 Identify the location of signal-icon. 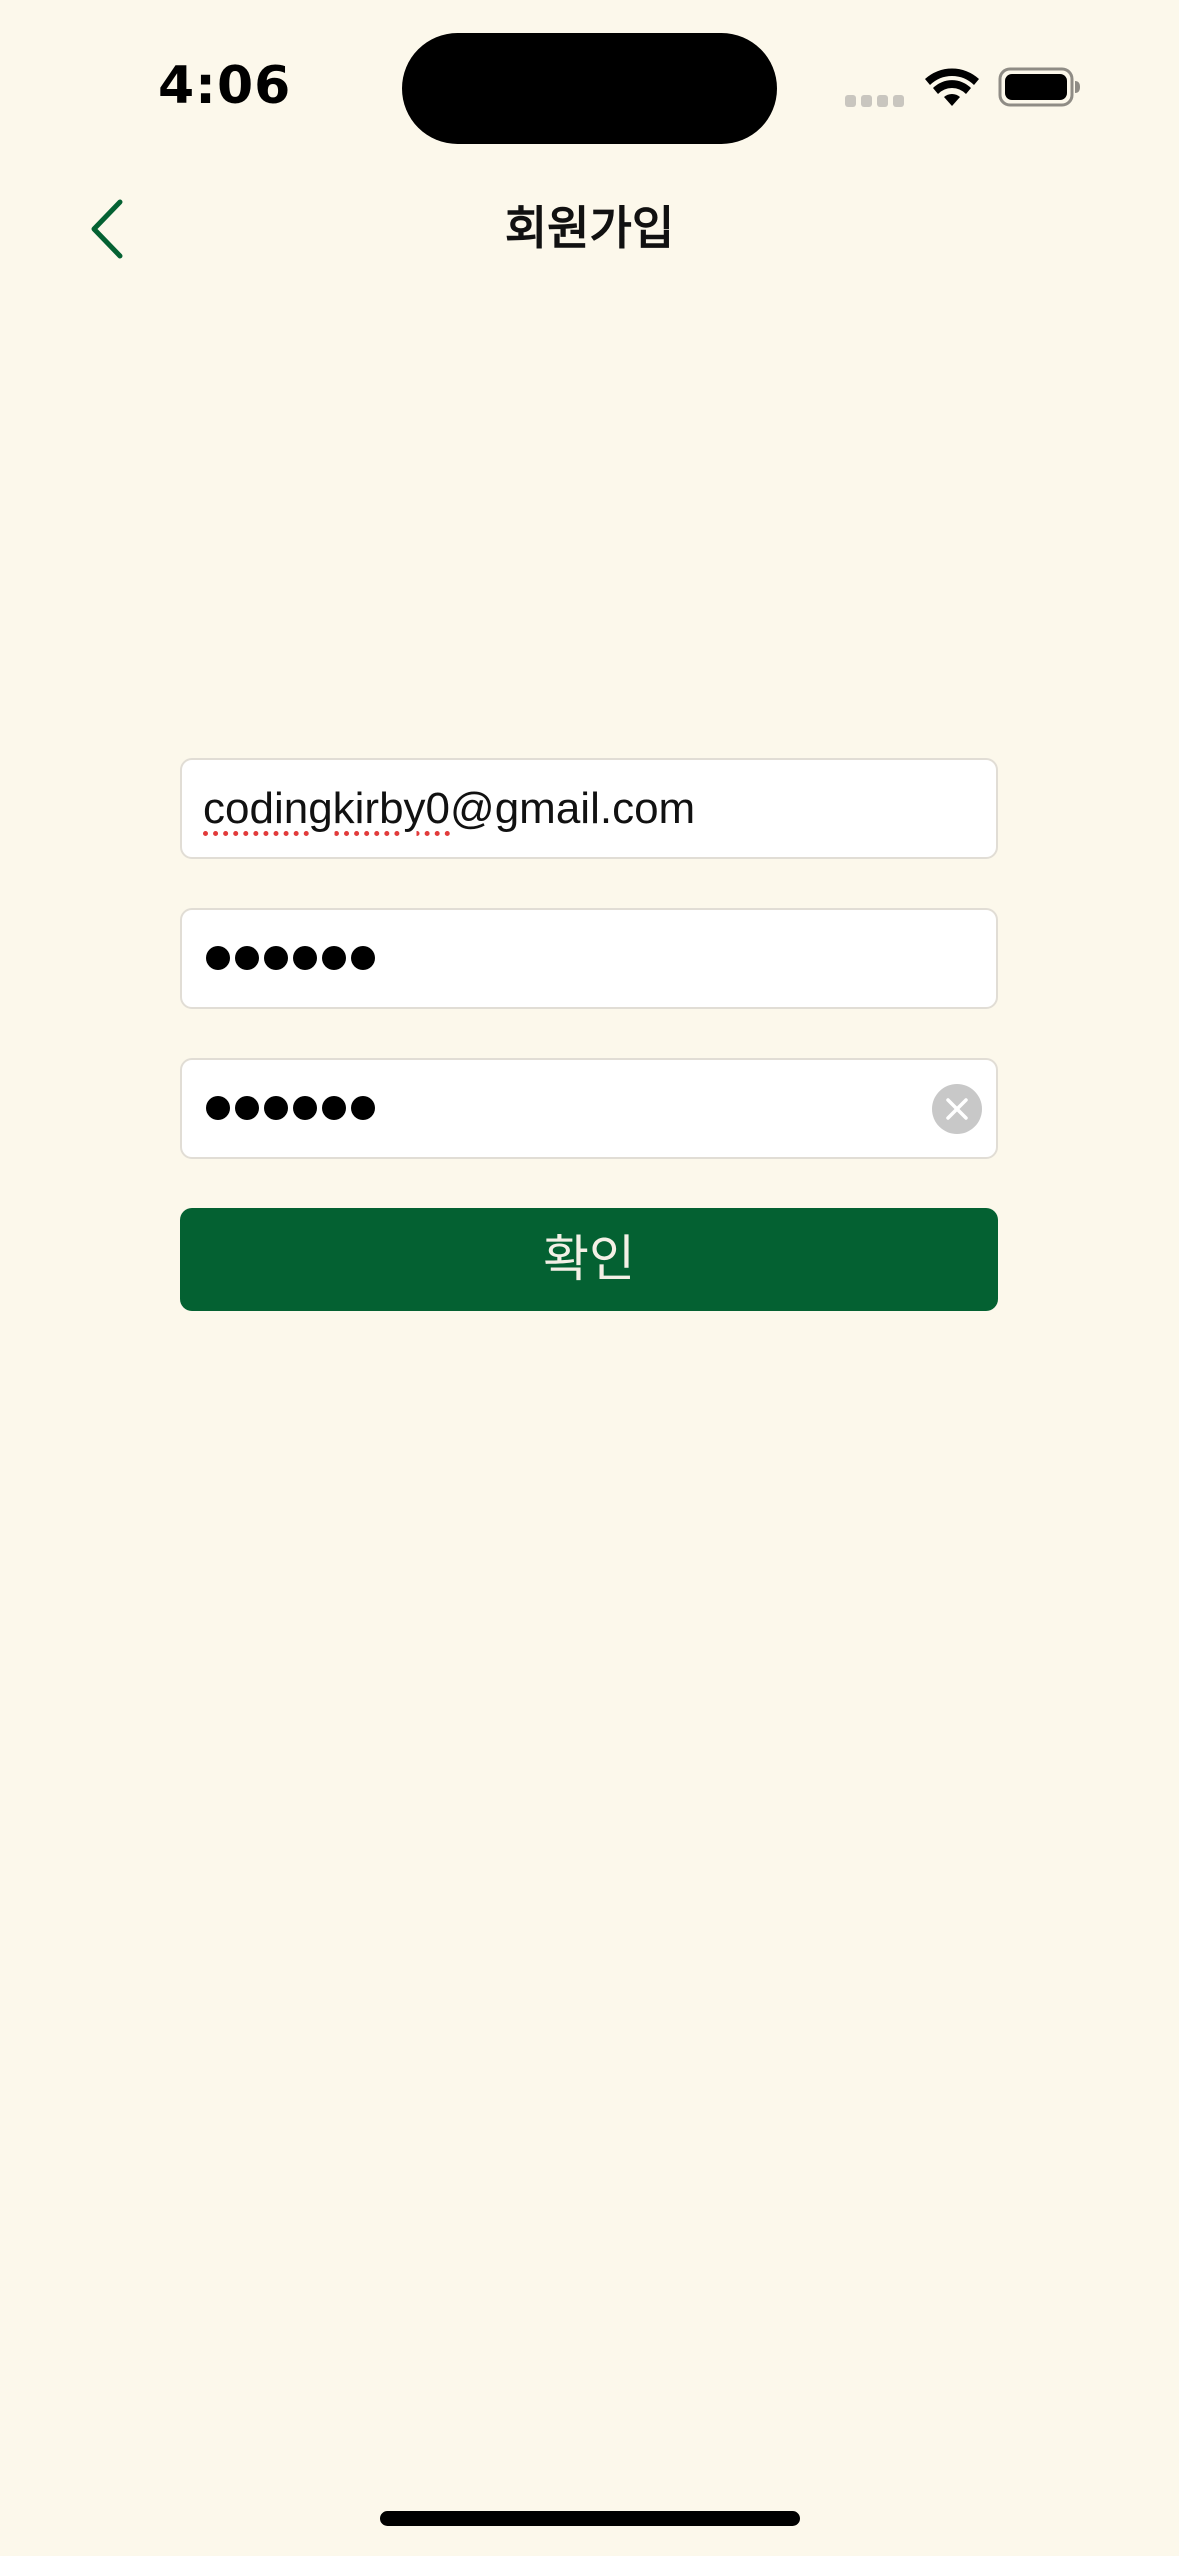
(875, 101).